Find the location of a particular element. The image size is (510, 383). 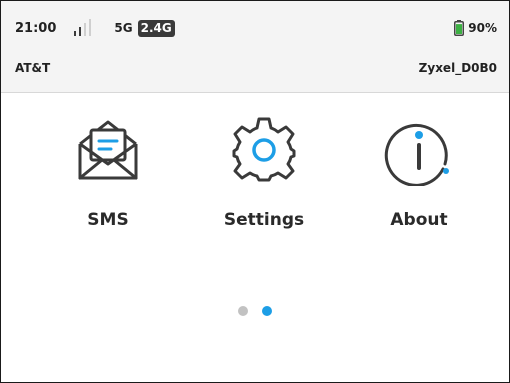

app-settings: Settings is located at coordinates (264, 179).